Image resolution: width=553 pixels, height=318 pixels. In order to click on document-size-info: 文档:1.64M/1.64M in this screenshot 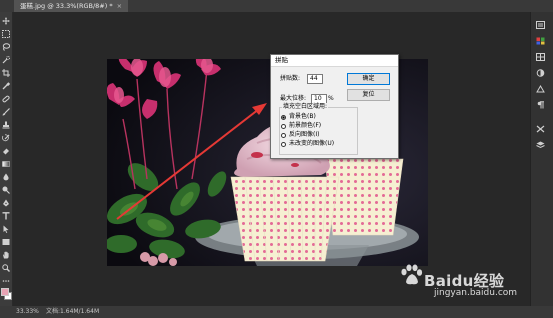, I will do `click(73, 311)`.